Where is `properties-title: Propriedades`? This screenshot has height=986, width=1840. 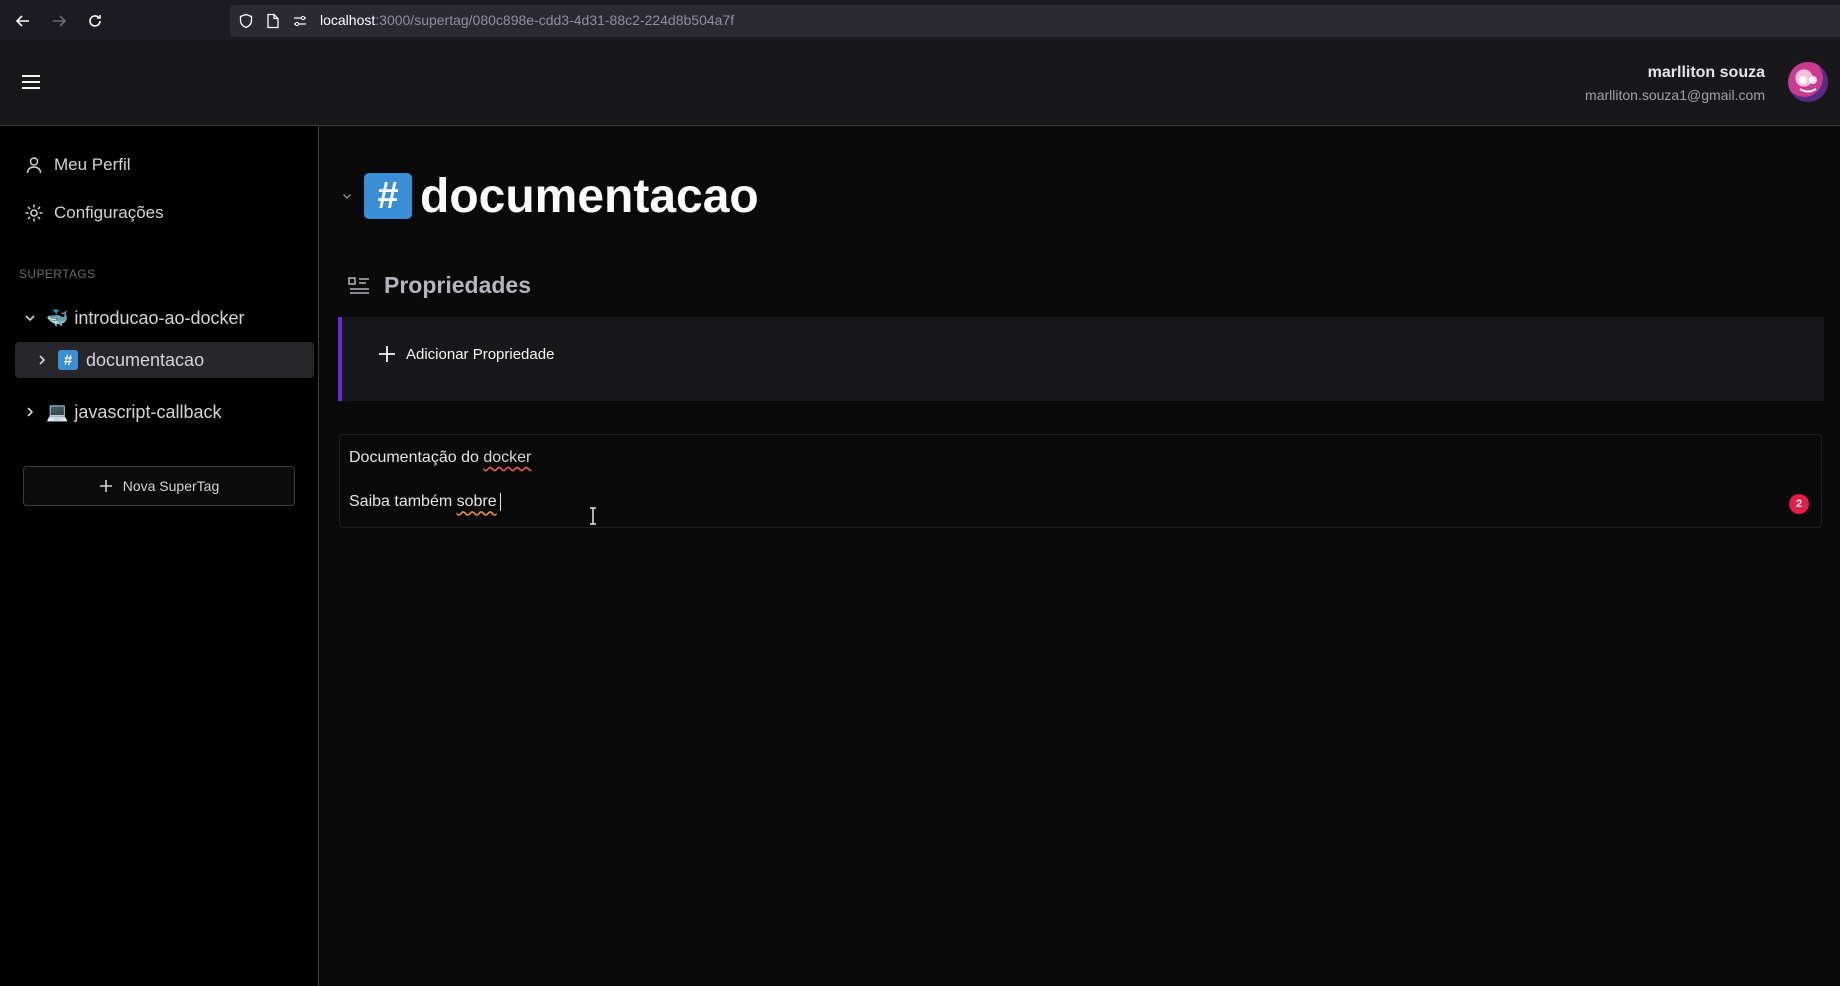
properties-title: Propriedades is located at coordinates (457, 285).